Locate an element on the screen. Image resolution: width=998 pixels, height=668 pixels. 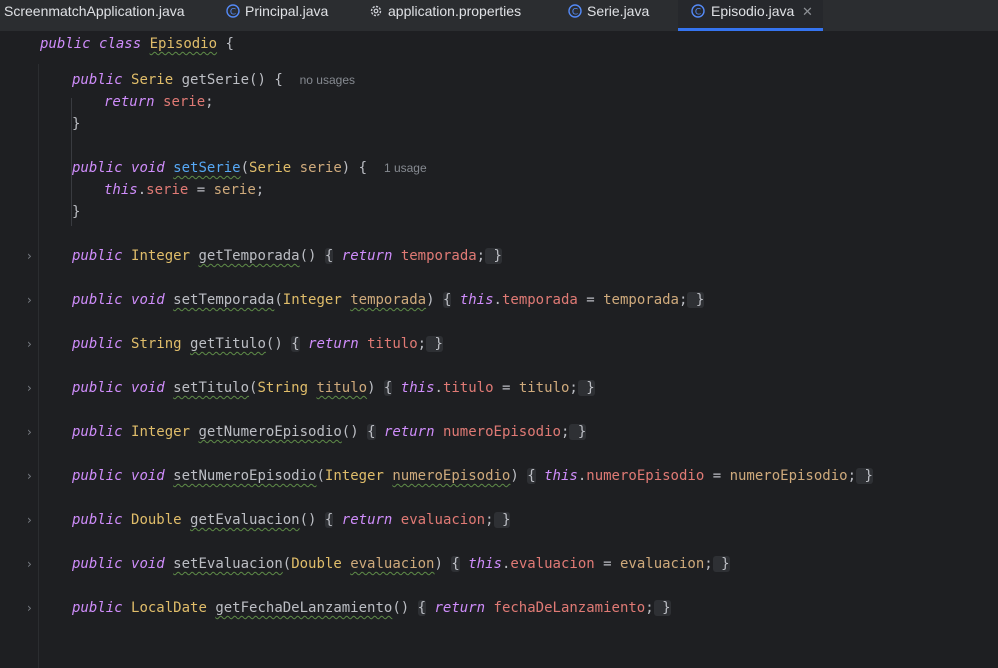
tab-episodio: C Episodio.java ✕ is located at coordinates (750, 15).